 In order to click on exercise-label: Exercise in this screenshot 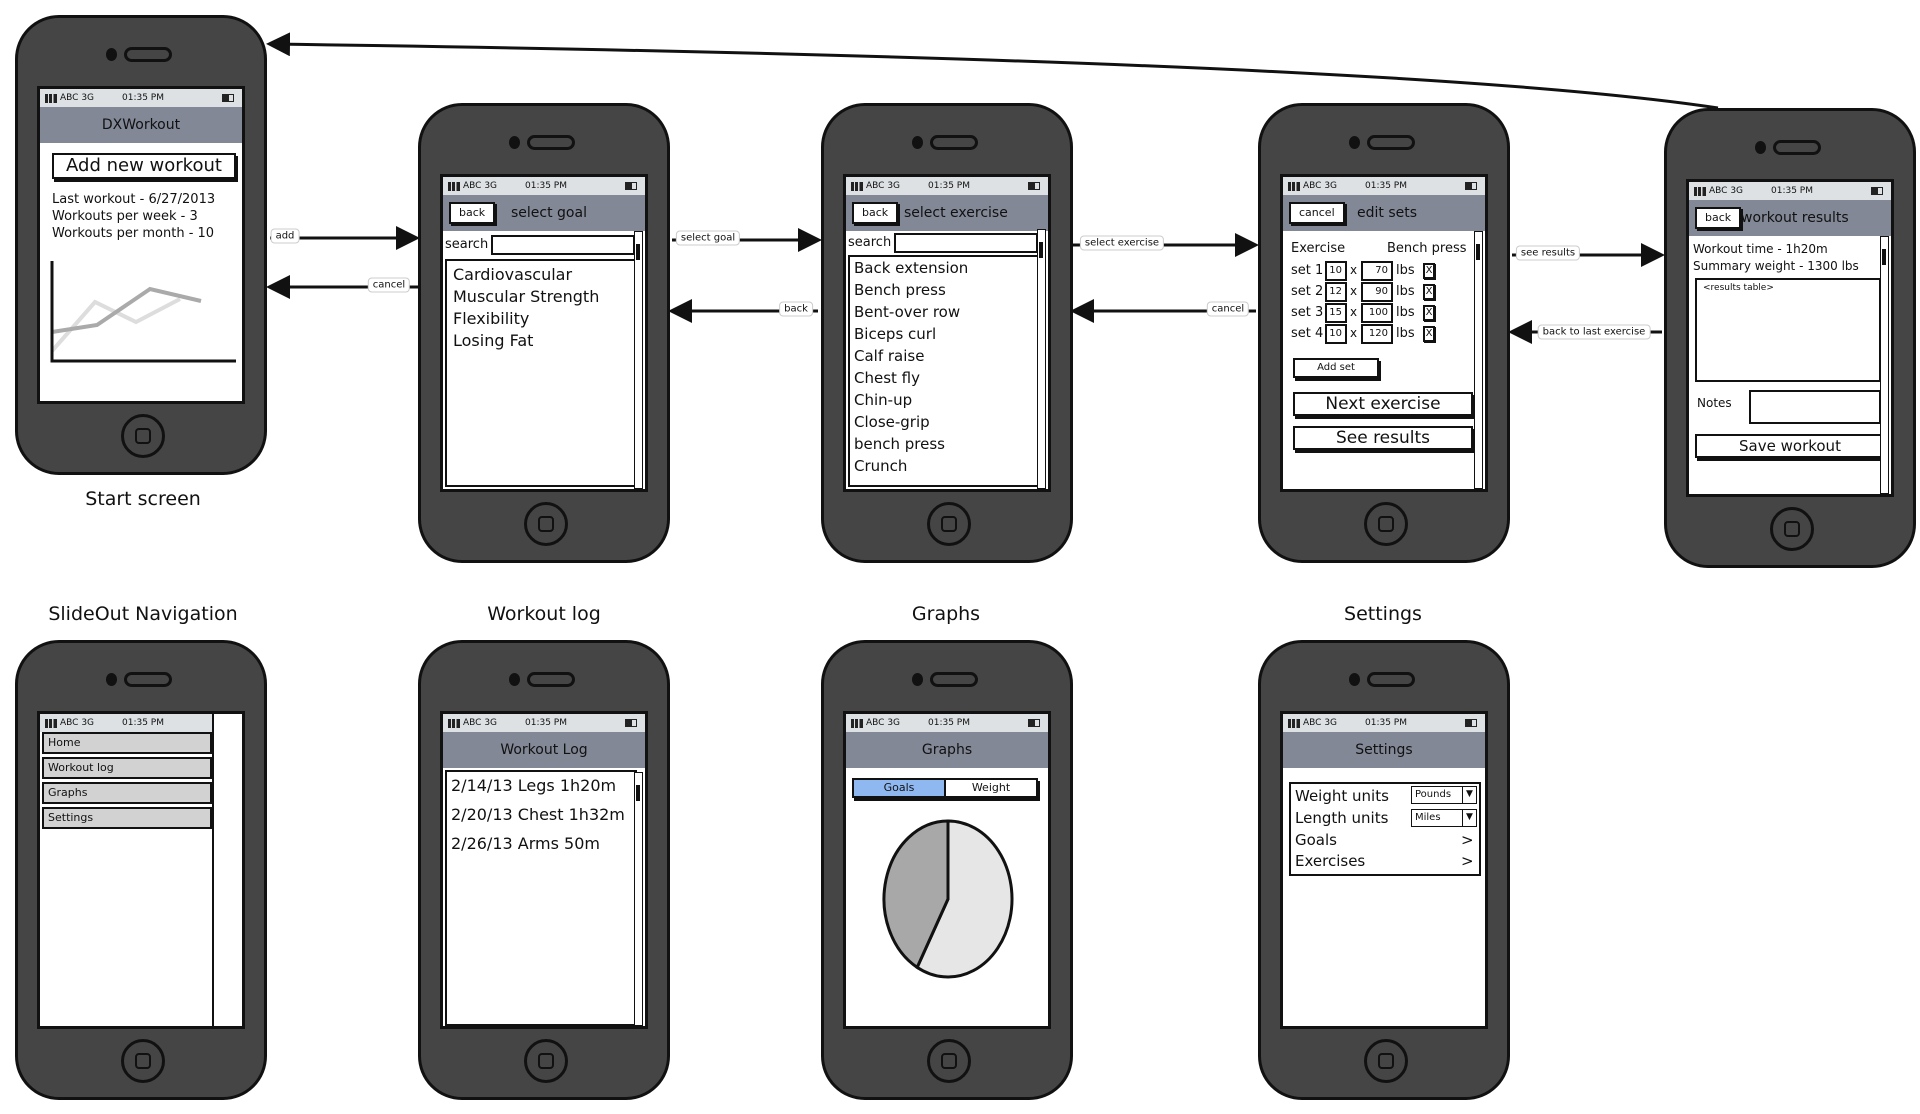, I will do `click(1318, 248)`.